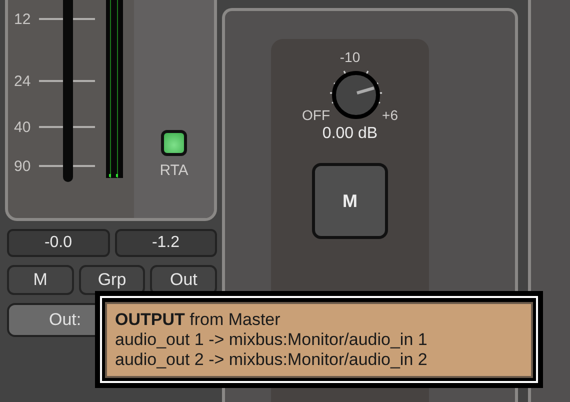 The image size is (570, 402). I want to click on rta-label: RTA, so click(174, 170).